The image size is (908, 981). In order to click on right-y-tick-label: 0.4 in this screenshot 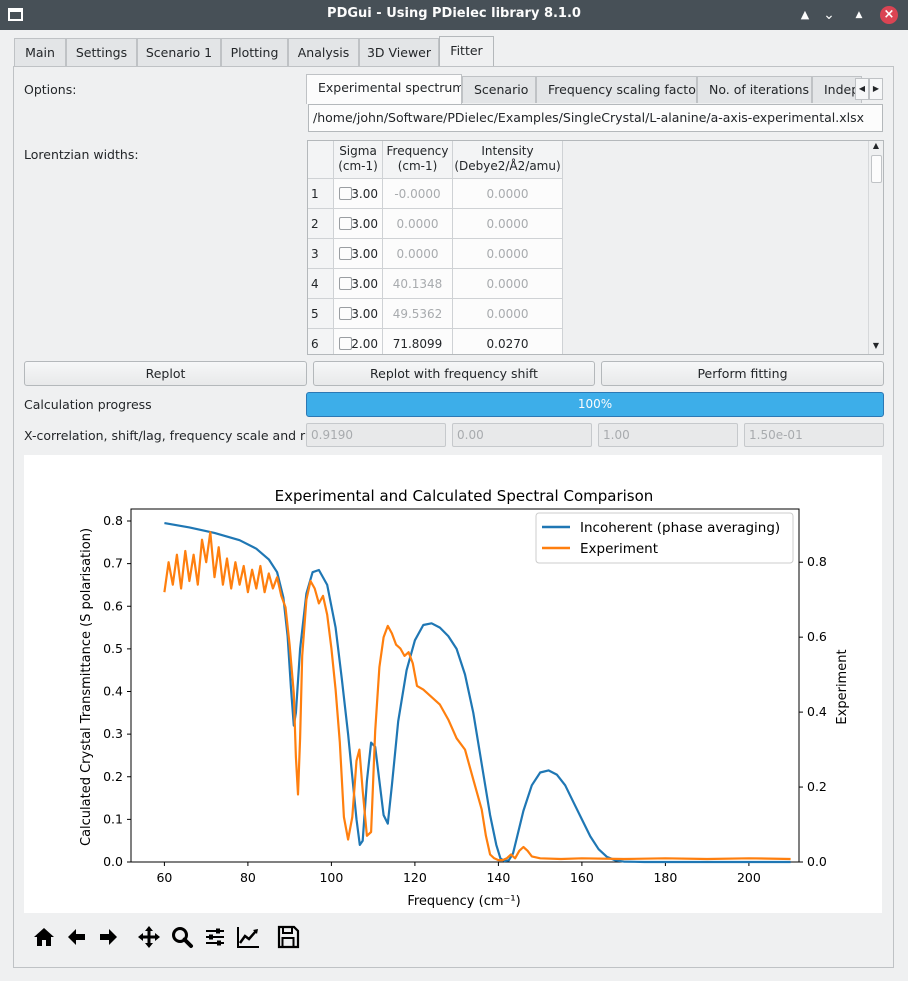, I will do `click(817, 711)`.